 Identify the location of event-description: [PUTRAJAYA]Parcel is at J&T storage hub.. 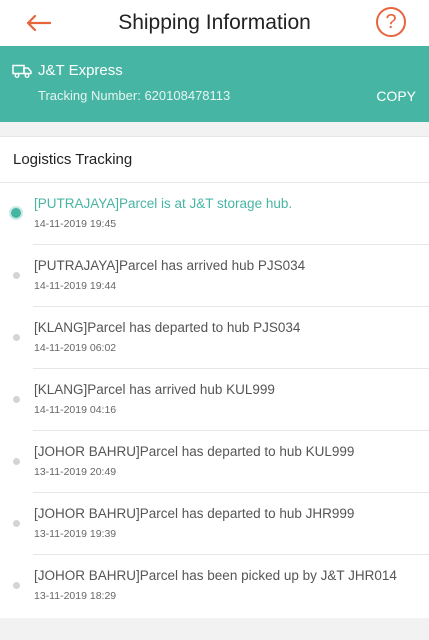
(163, 203).